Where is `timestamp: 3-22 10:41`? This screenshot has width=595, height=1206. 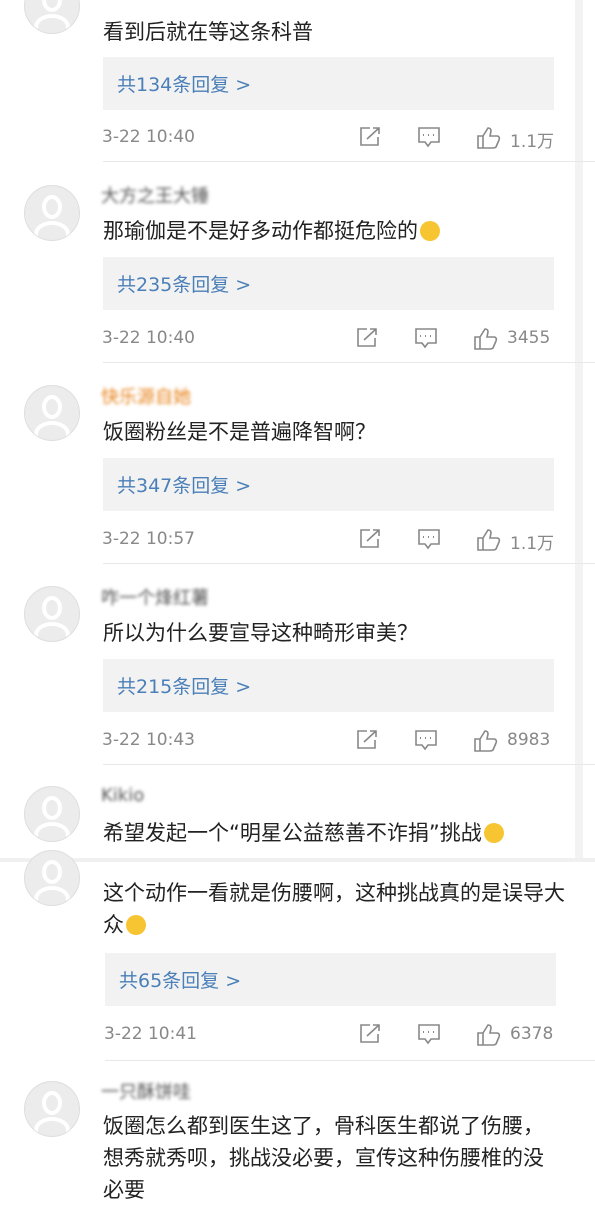 timestamp: 3-22 10:41 is located at coordinates (150, 1034).